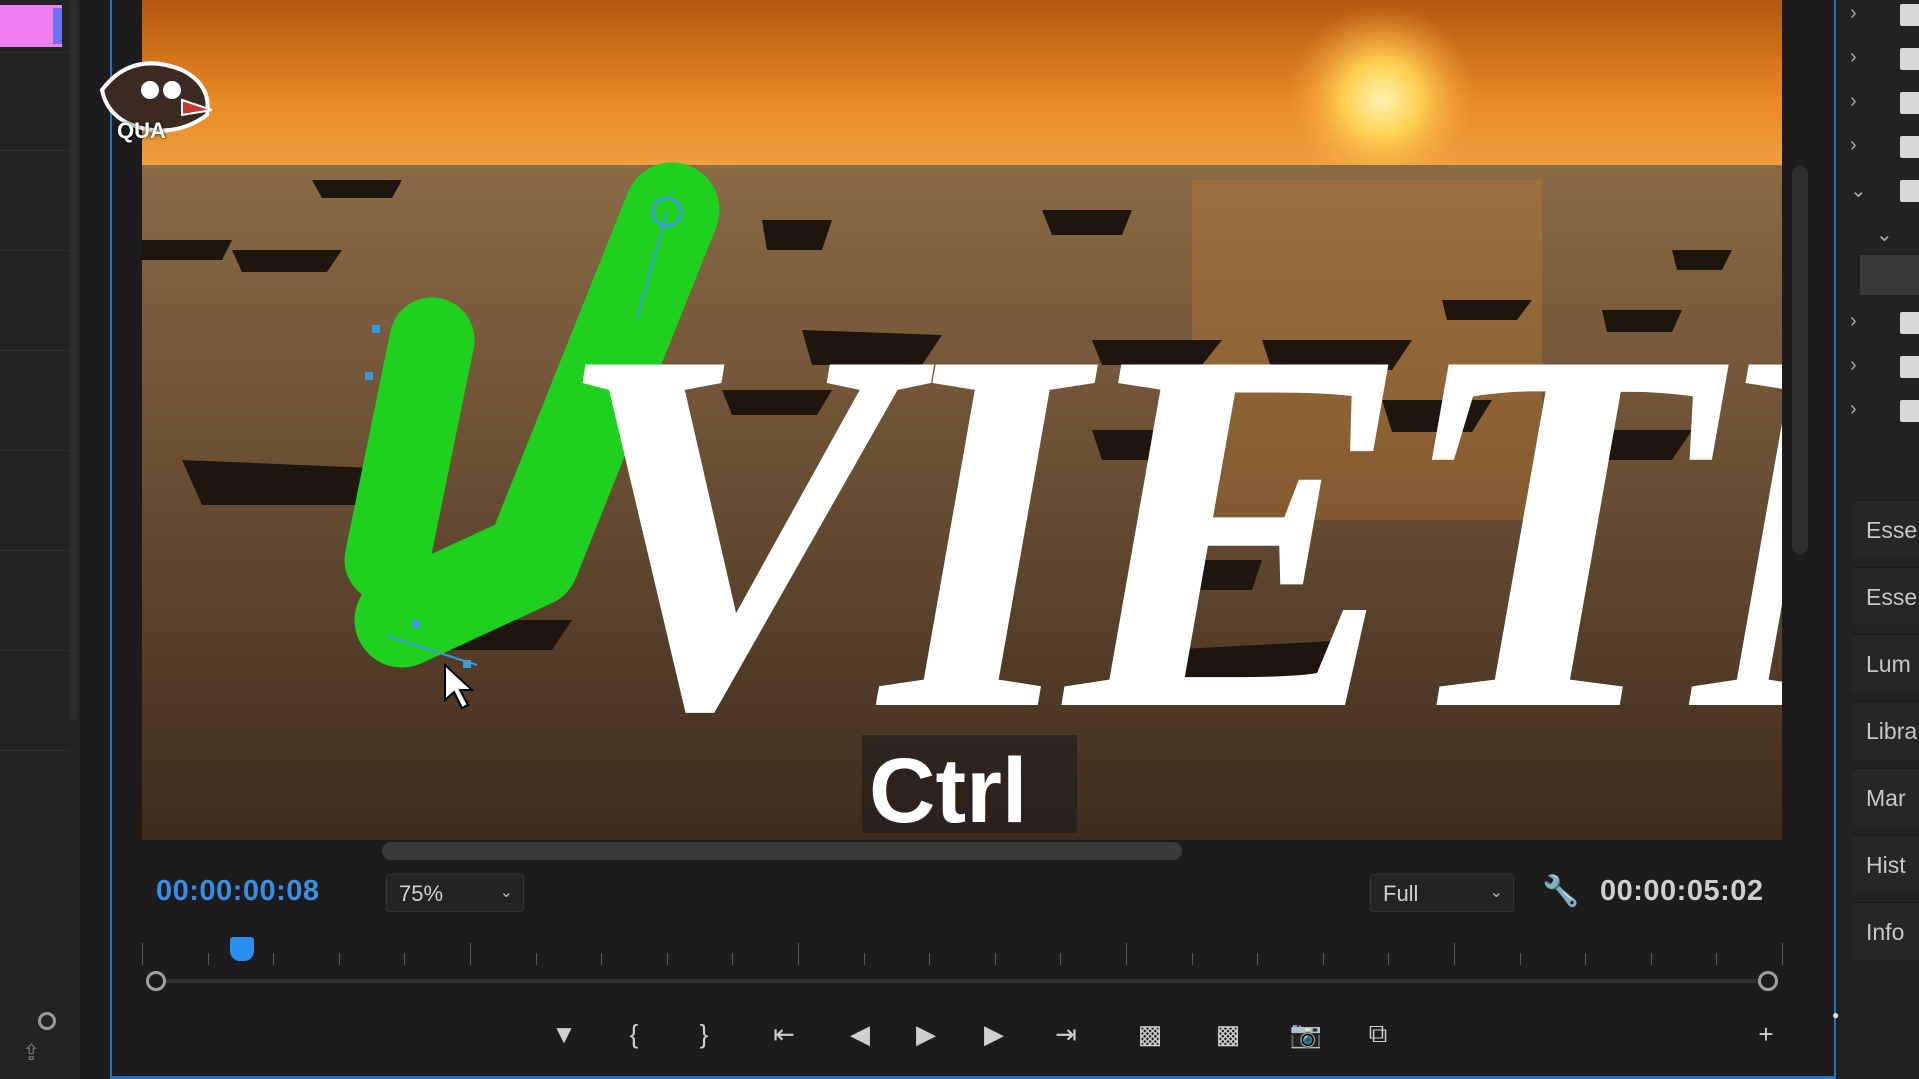  I want to click on play-icon: ▶, so click(926, 1033).